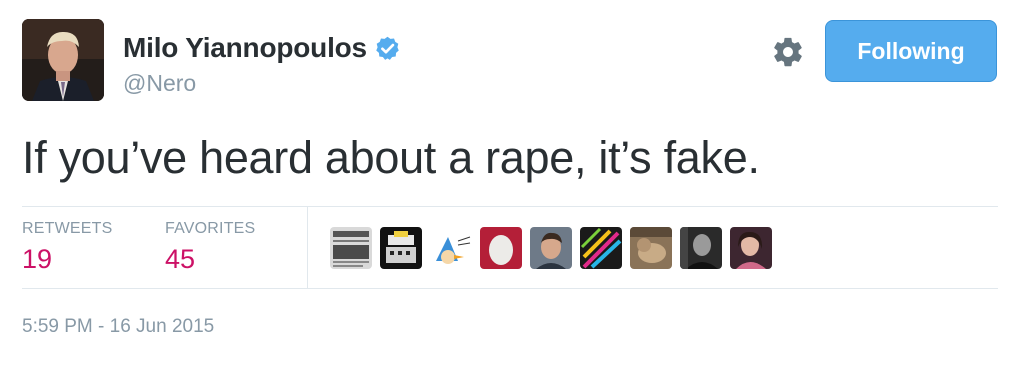 The width and height of the screenshot is (1024, 372). I want to click on favorites-stat: FAVORITES 45, so click(210, 247).